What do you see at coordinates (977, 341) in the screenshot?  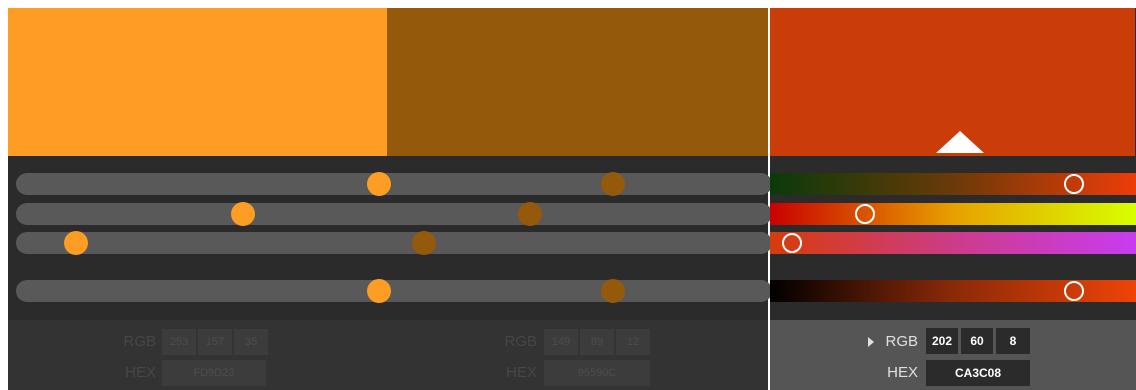 I see `color-3-g-field: 60` at bounding box center [977, 341].